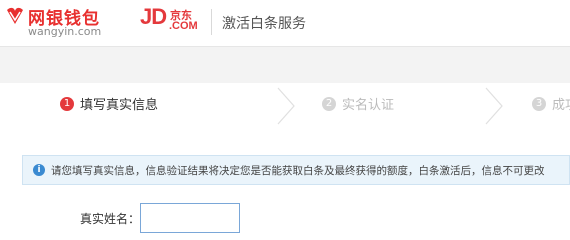 This screenshot has width=570, height=240. What do you see at coordinates (15, 16) in the screenshot?
I see `wangyin-logo-icon` at bounding box center [15, 16].